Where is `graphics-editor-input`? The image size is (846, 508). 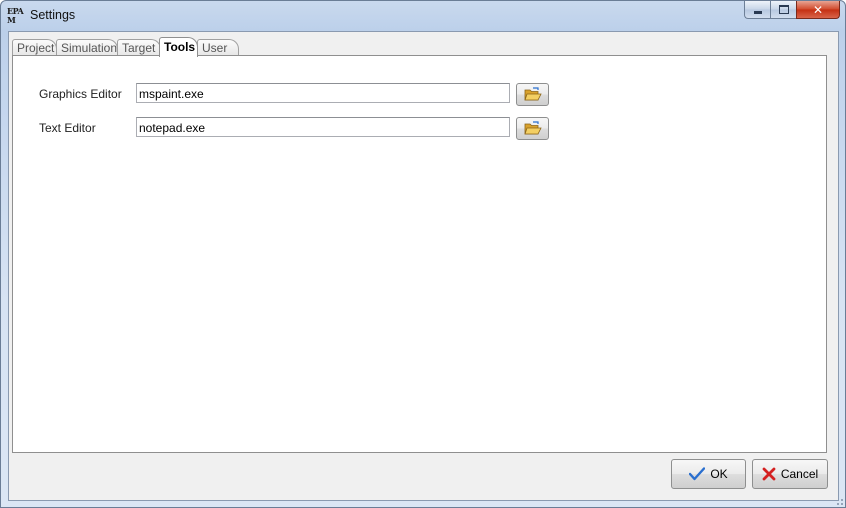
graphics-editor-input is located at coordinates (323, 93).